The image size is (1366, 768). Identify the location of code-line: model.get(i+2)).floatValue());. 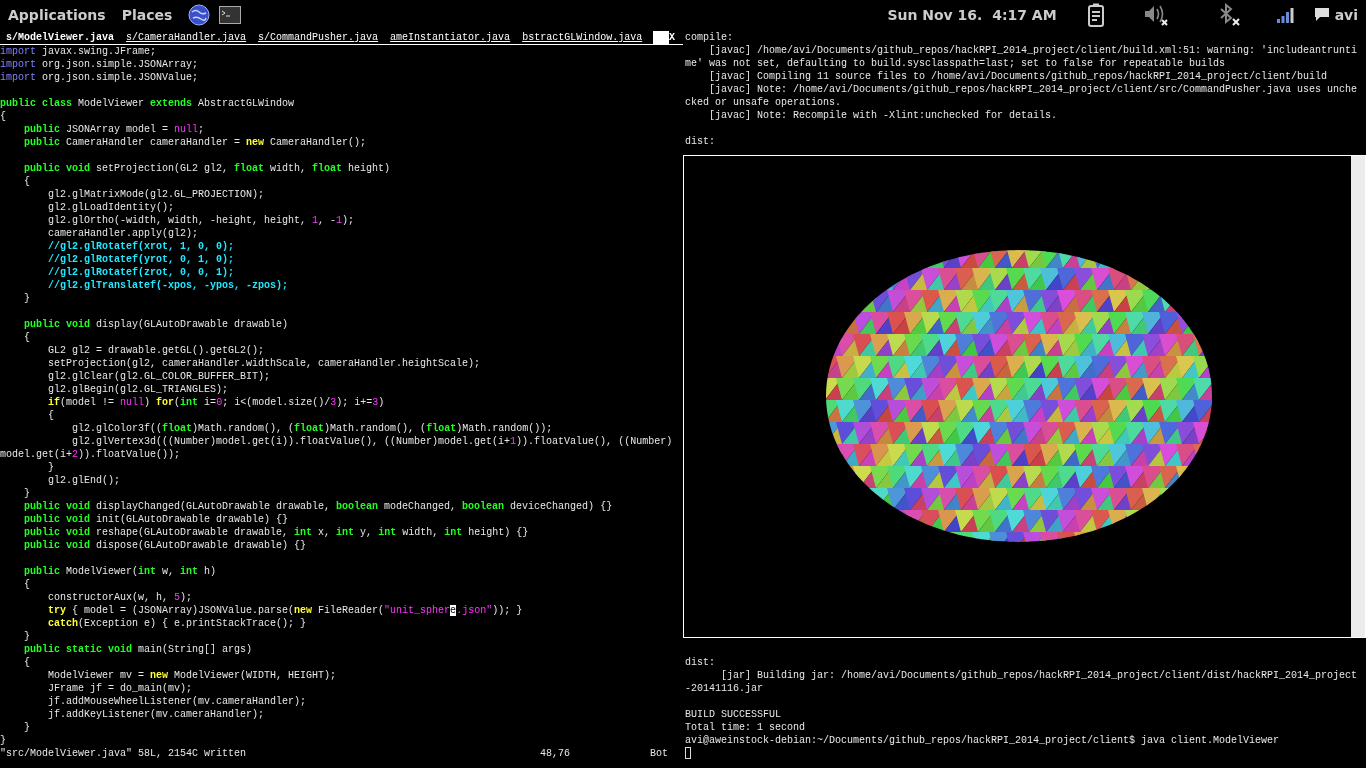
(91, 454).